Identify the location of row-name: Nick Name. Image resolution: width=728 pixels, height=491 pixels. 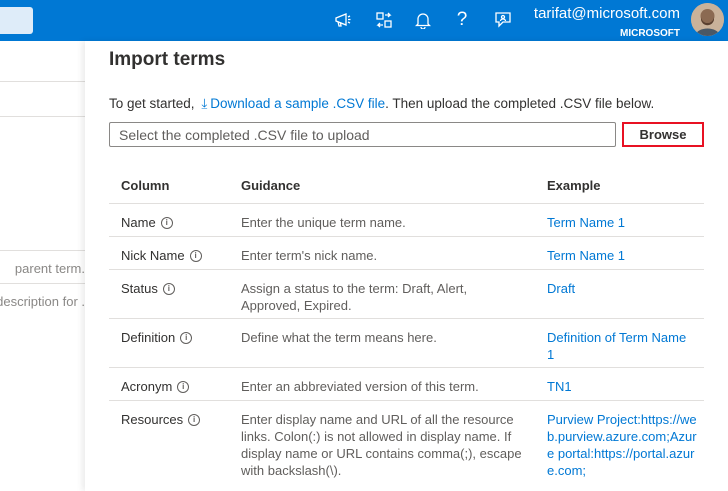
(153, 255).